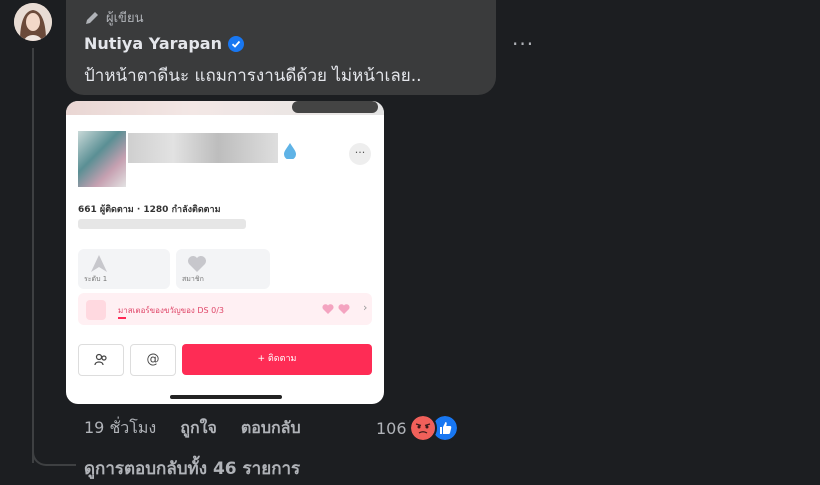 The width and height of the screenshot is (820, 485). What do you see at coordinates (192, 468) in the screenshot?
I see `view-replies-link: ดูการตอบกลับทั้ง 46 รายการ` at bounding box center [192, 468].